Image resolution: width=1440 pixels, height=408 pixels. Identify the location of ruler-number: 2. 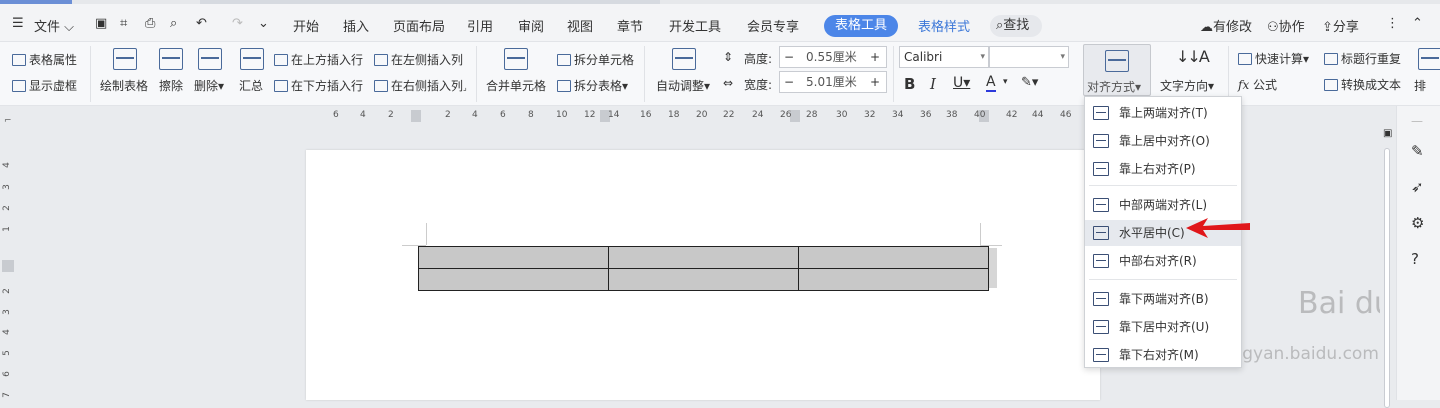
(448, 115).